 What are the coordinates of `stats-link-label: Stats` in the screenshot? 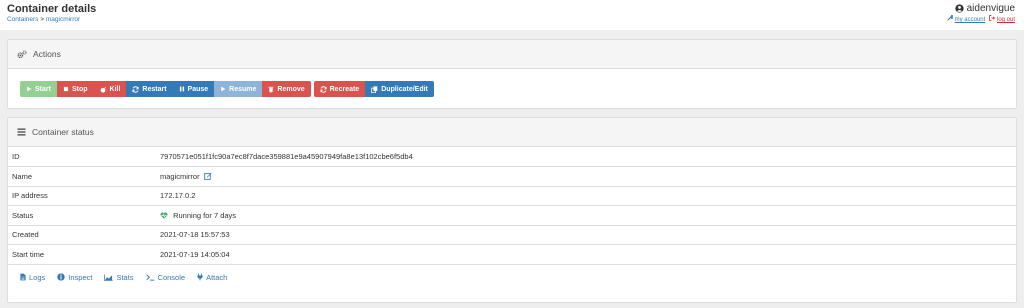 It's located at (125, 277).